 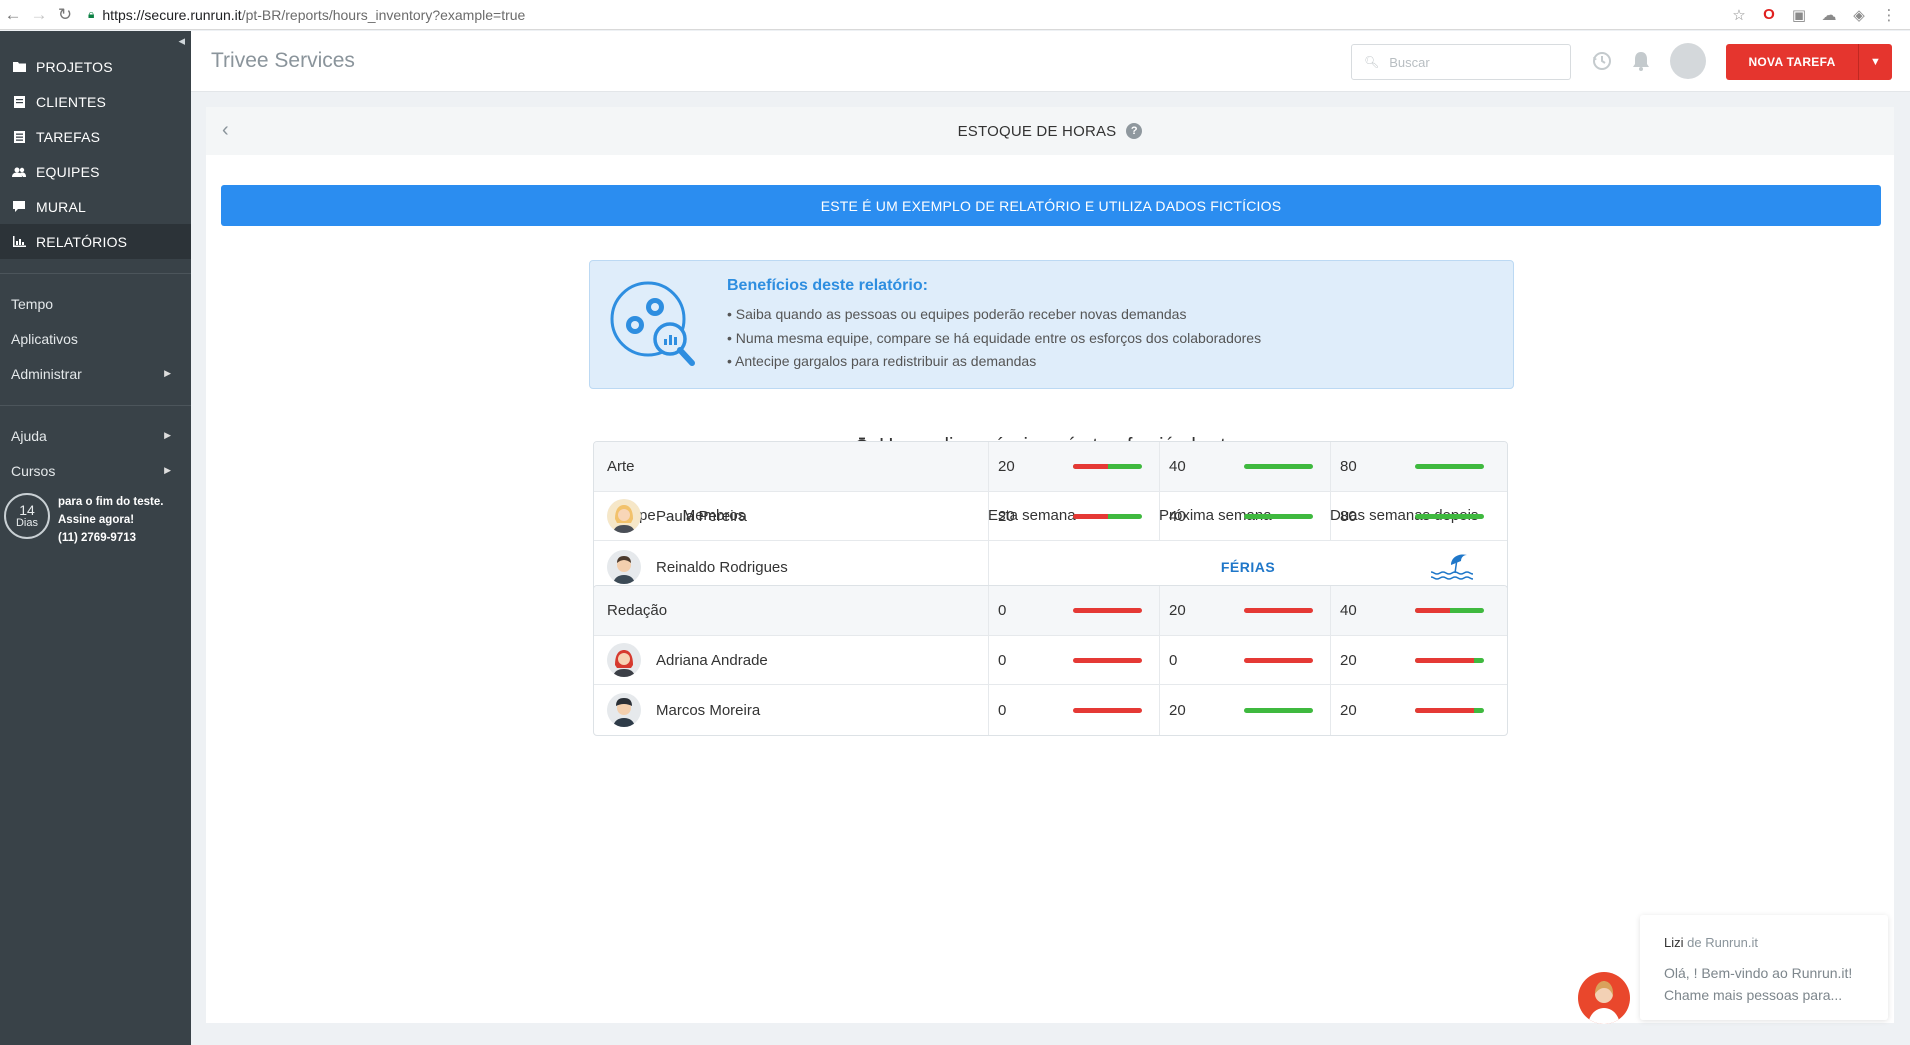 What do you see at coordinates (1134, 131) in the screenshot?
I see `help-icon: ?` at bounding box center [1134, 131].